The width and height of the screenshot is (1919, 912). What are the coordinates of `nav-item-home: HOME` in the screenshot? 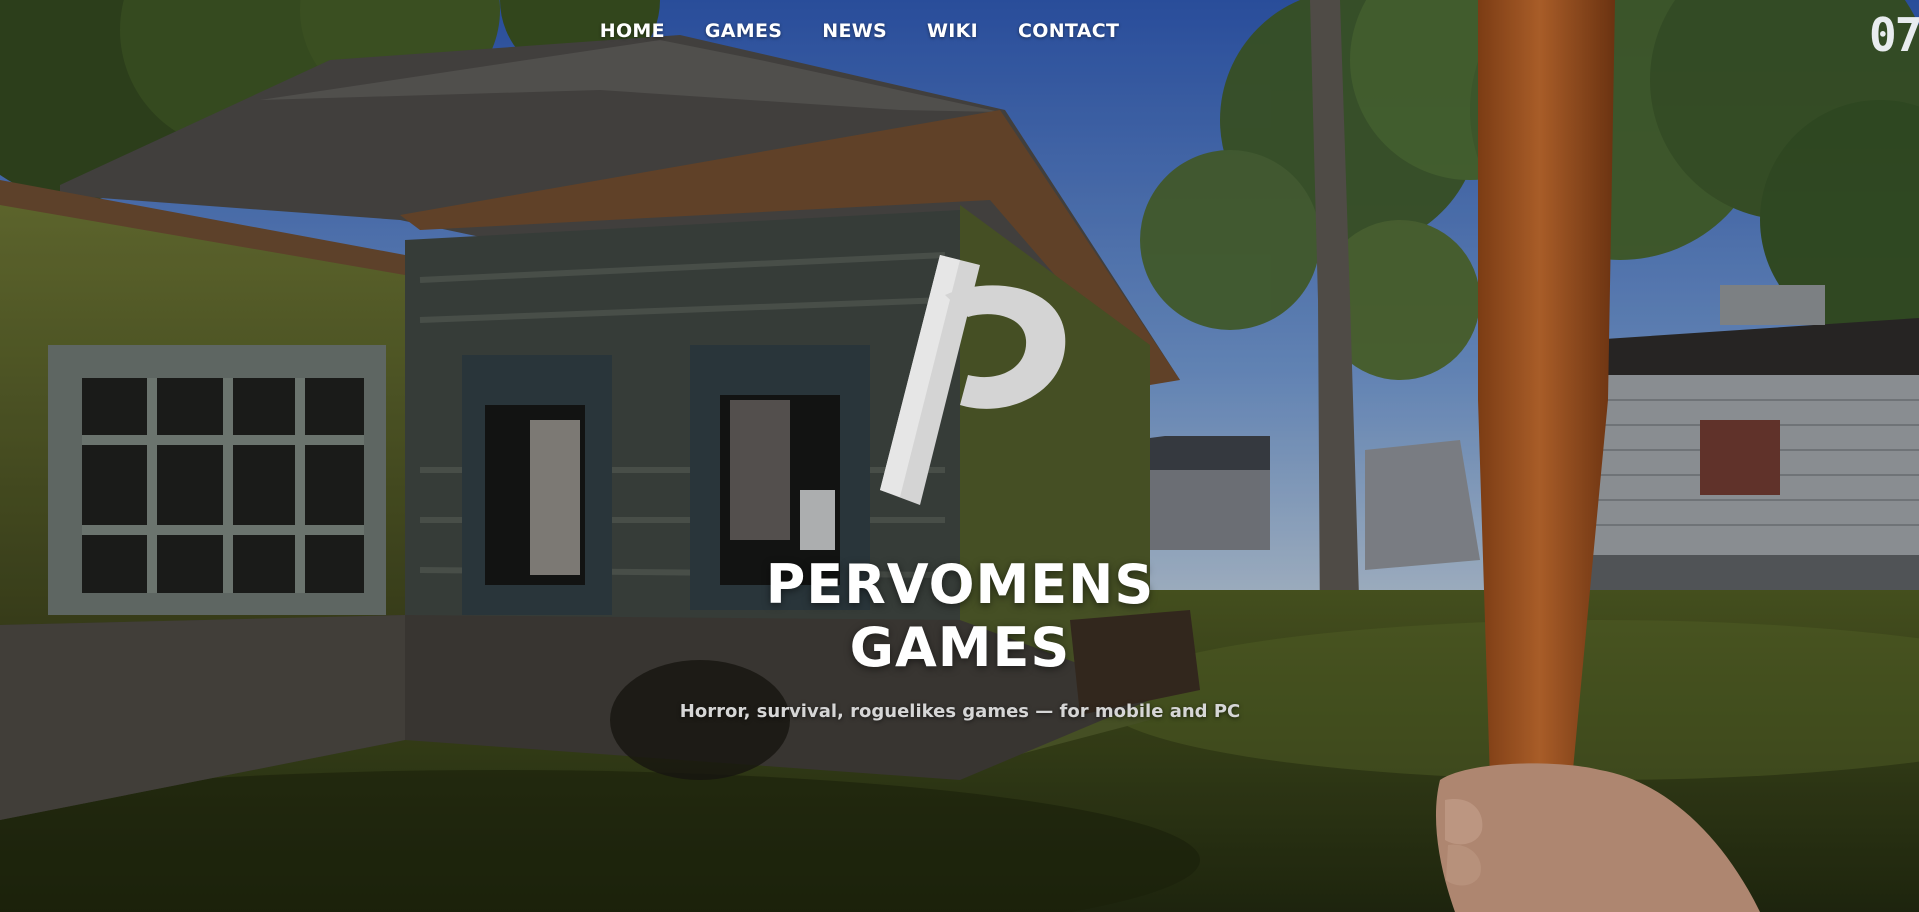 It's located at (632, 31).